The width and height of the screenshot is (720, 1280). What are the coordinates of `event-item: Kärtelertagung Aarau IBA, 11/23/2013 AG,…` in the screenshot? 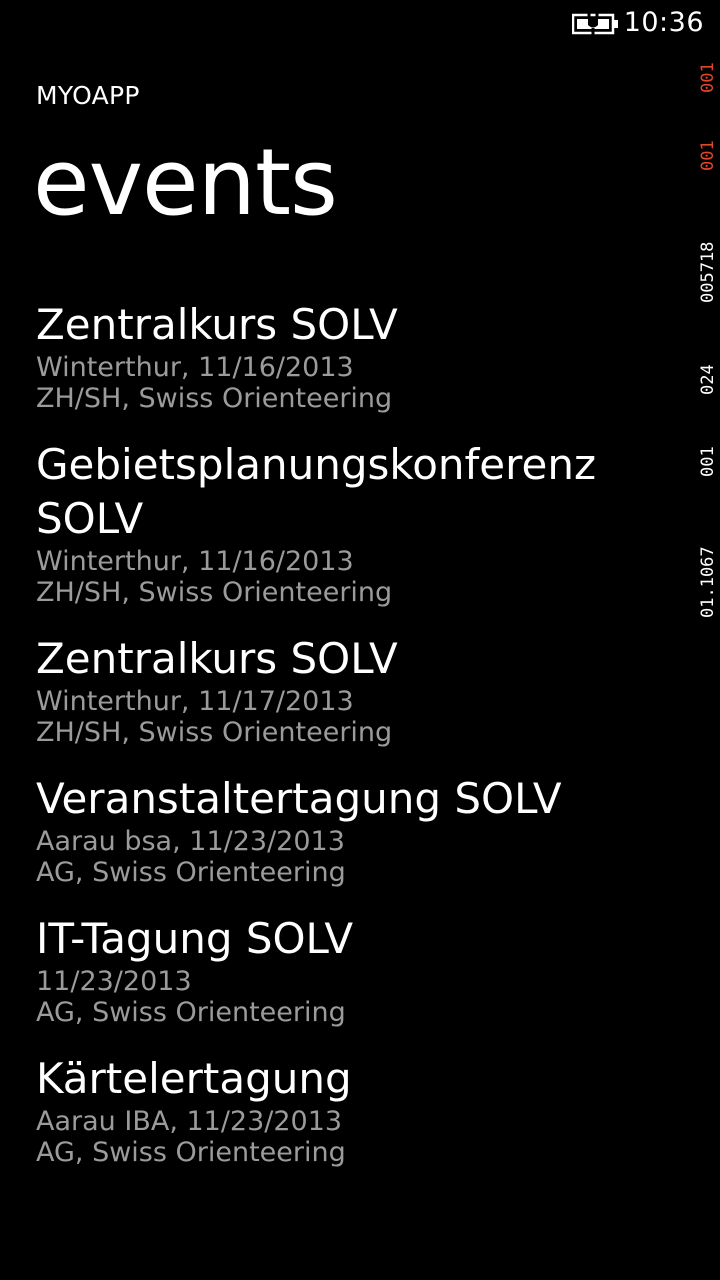 It's located at (356, 1110).